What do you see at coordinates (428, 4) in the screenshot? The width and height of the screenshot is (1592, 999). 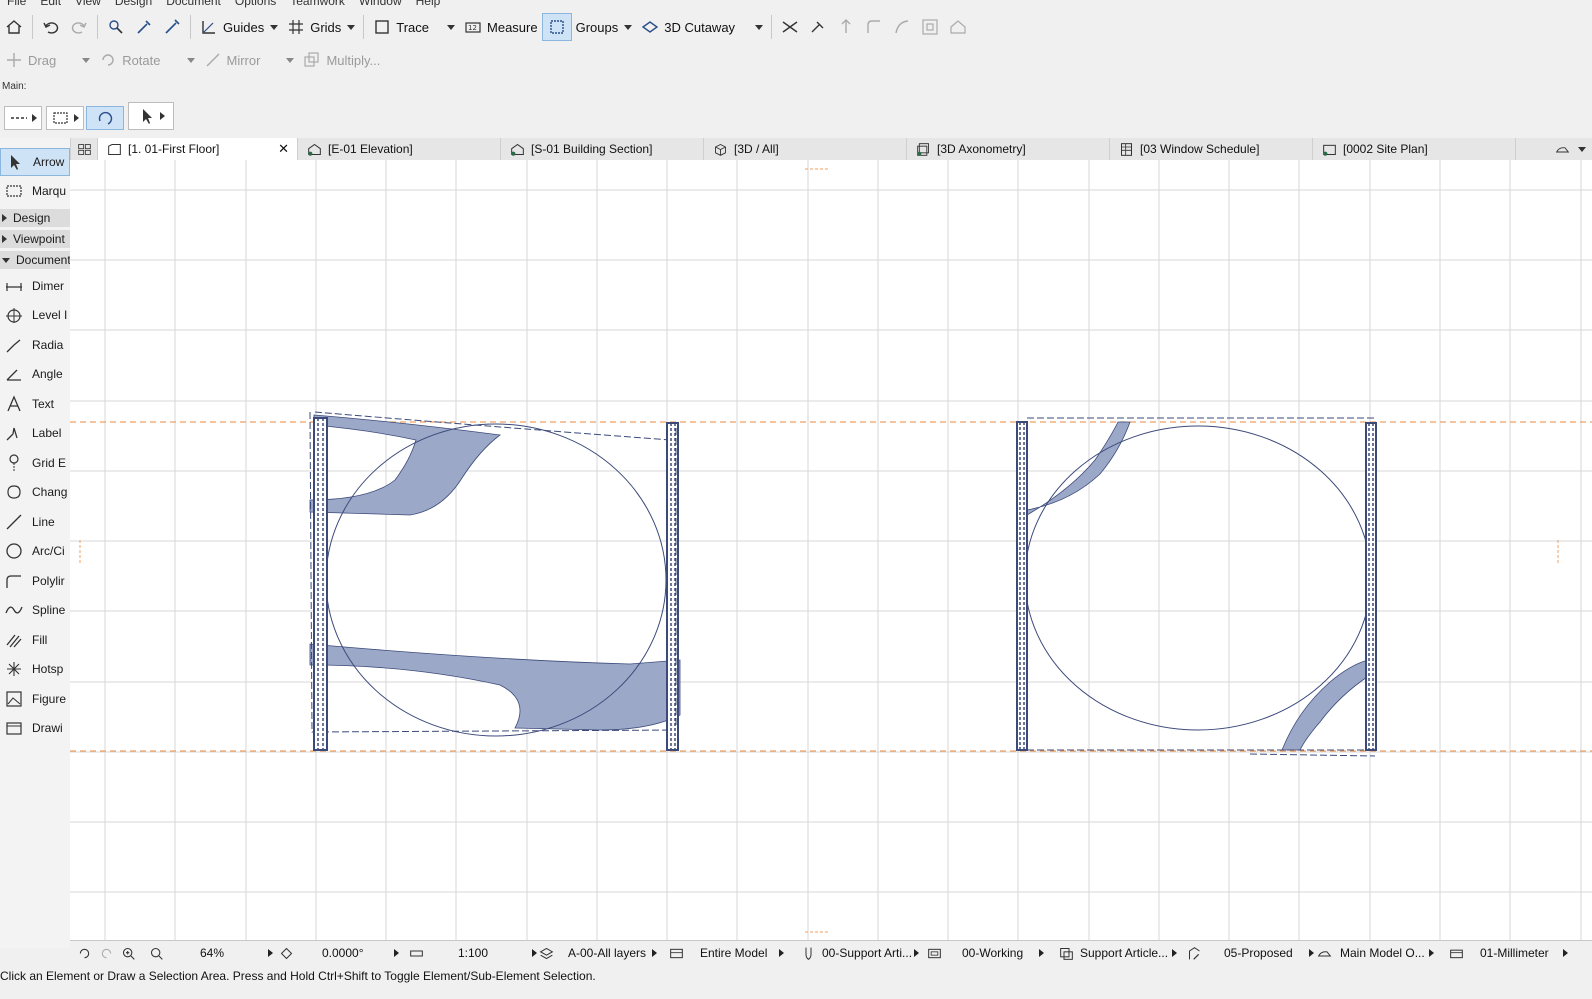 I see `menu-help: Help` at bounding box center [428, 4].